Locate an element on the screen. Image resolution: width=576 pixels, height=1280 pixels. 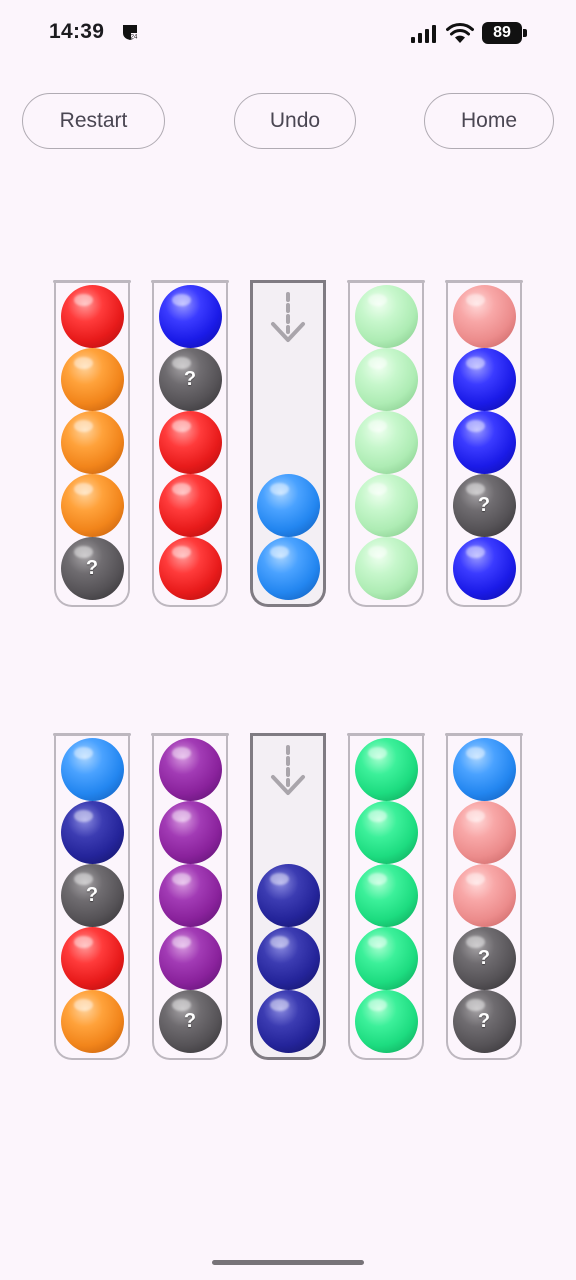
tube-1-5: ? is located at coordinates (484, 443).